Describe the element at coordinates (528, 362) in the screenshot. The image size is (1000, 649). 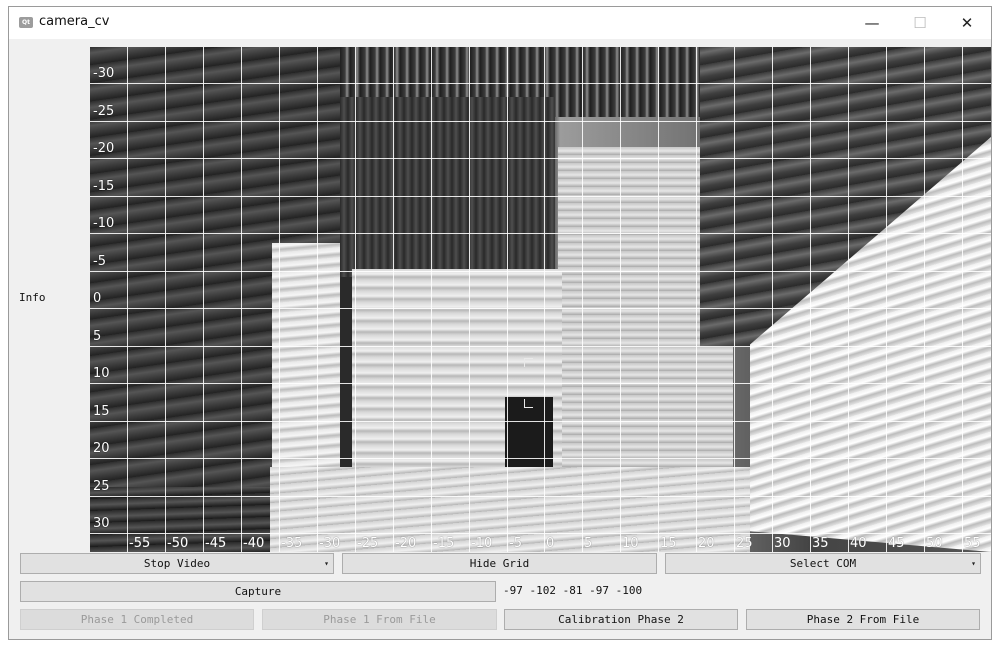
I see `target-bracket-top` at that location.